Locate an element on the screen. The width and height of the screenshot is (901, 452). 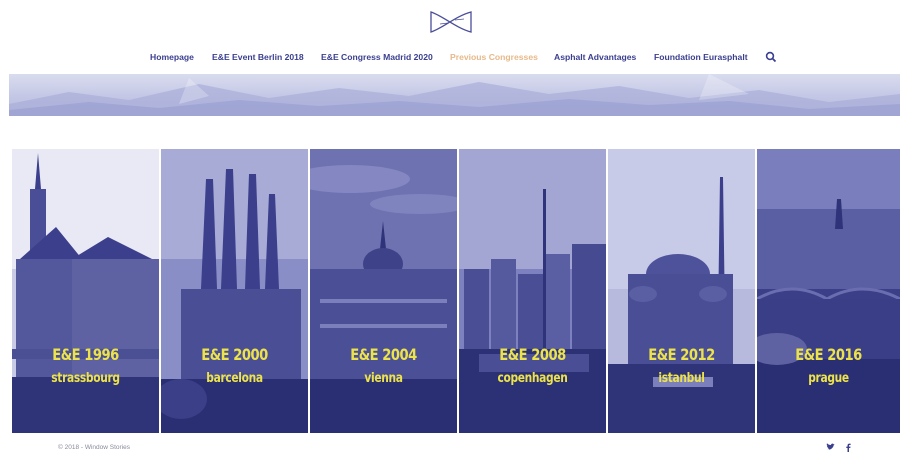
nav-homepage: Homepage is located at coordinates (172, 57).